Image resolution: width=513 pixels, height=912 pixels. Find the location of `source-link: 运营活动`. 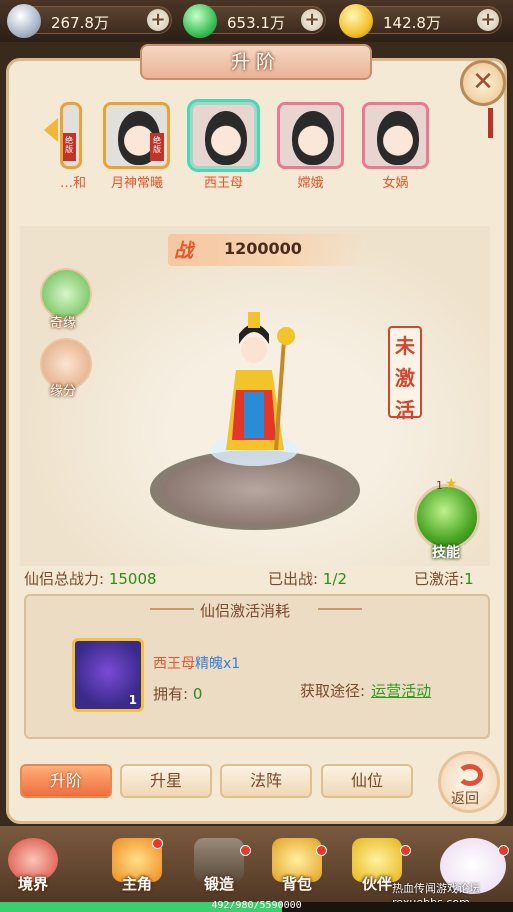

source-link: 运营活动 is located at coordinates (401, 691).